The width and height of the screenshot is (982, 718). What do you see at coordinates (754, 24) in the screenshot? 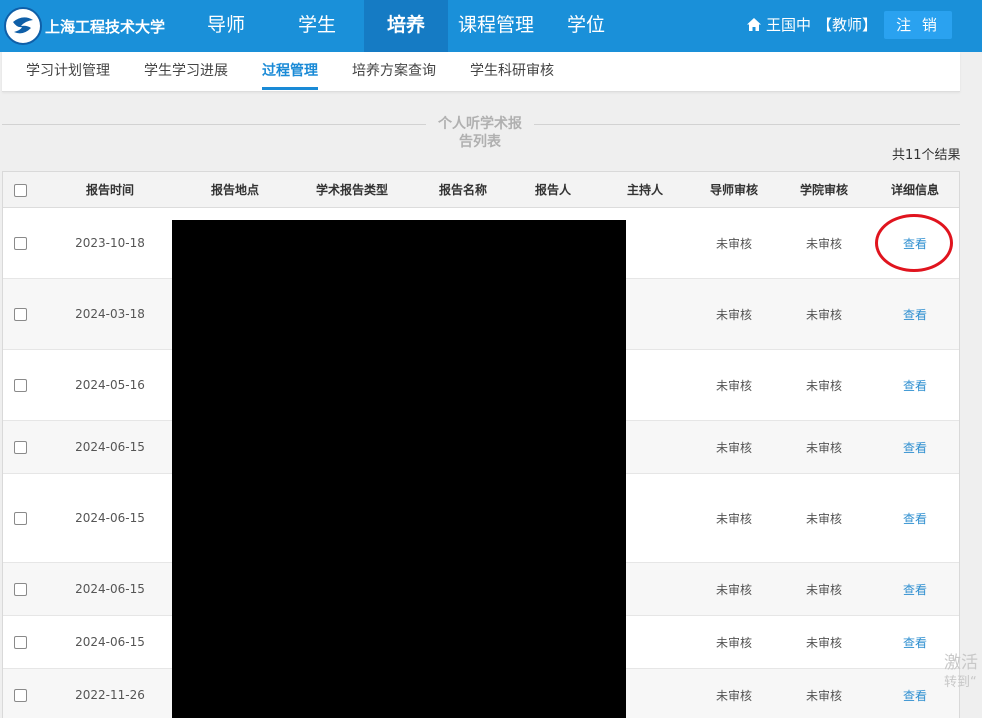
I see `home-icon` at bounding box center [754, 24].